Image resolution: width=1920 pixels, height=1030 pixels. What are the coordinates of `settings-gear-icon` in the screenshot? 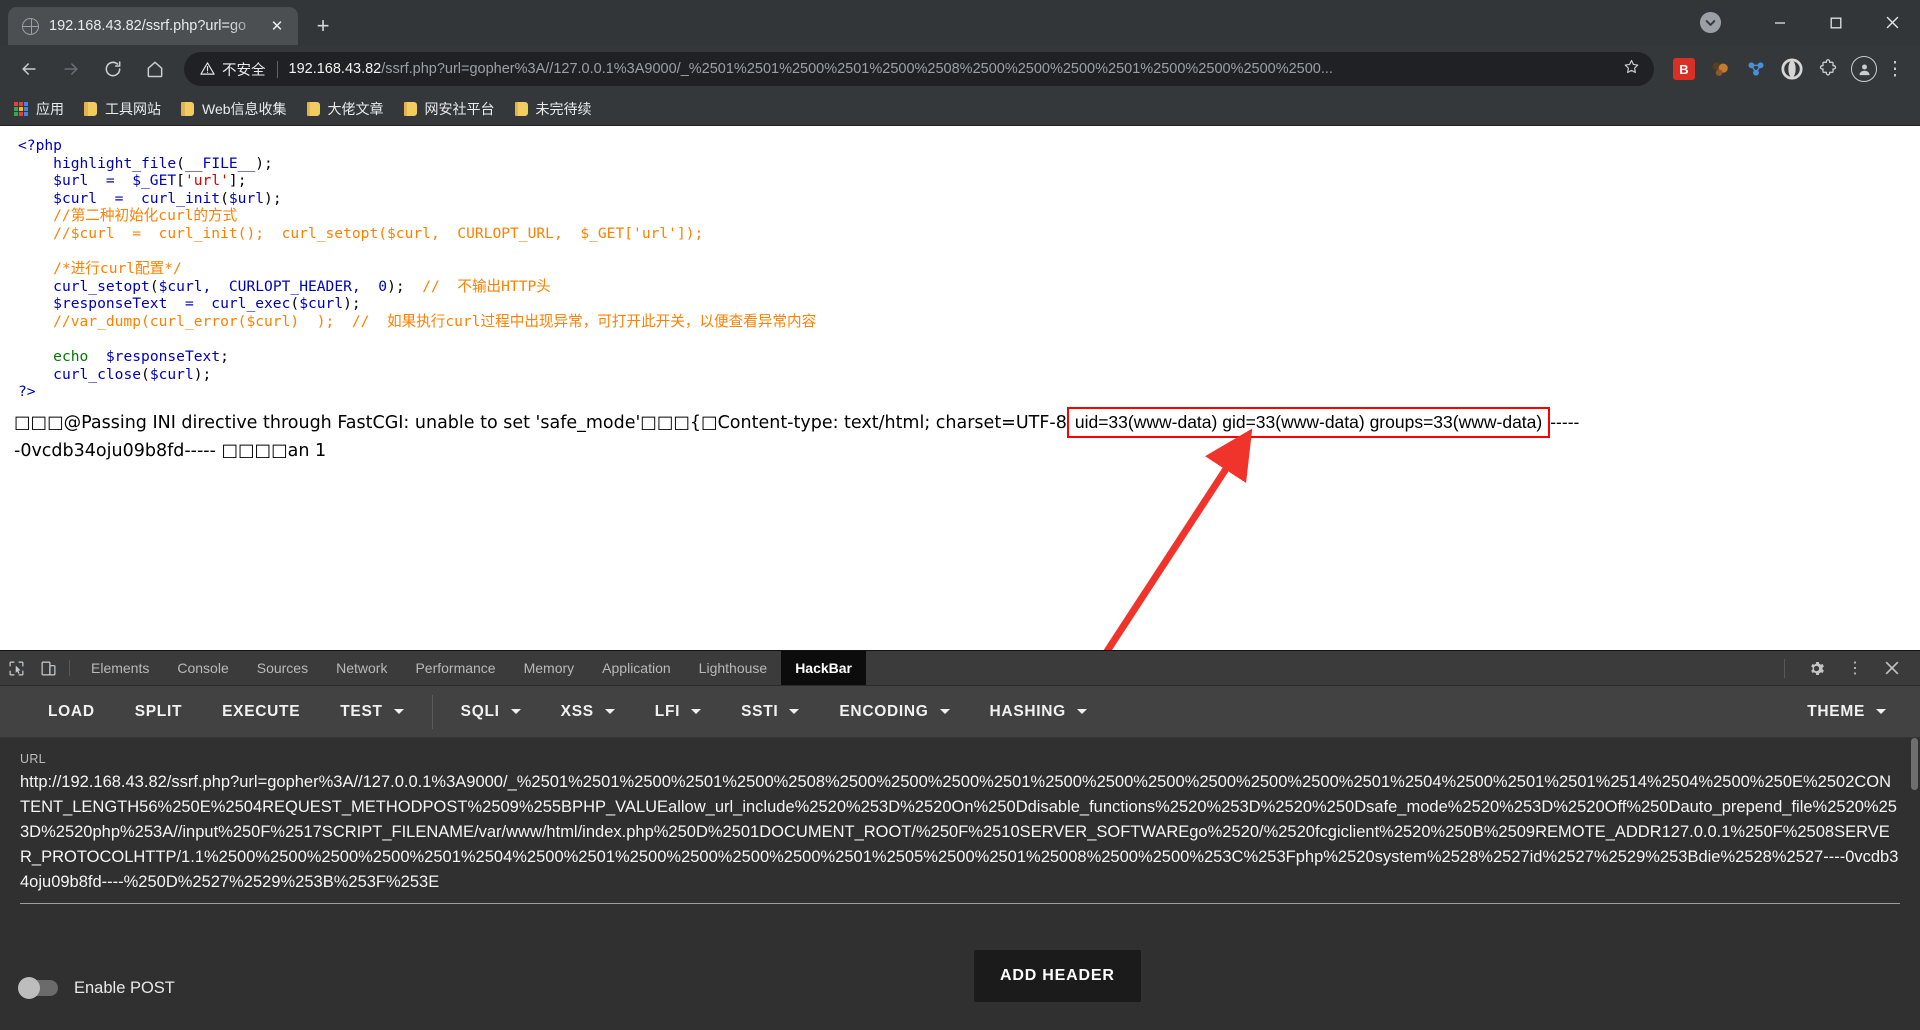 It's located at (1816, 668).